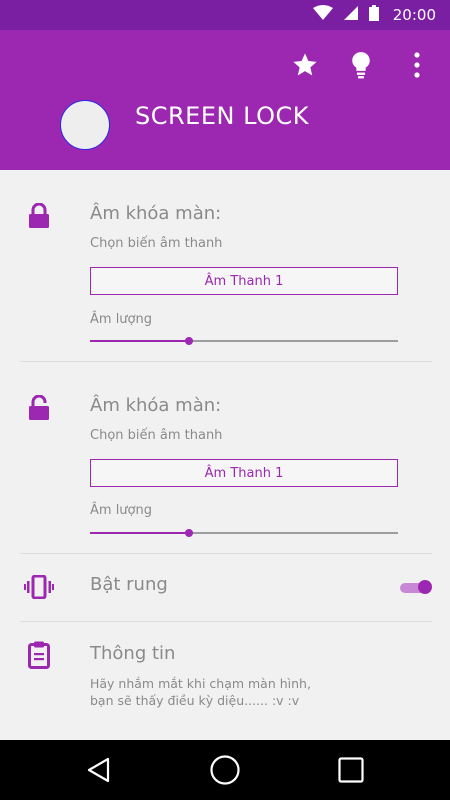 The image size is (450, 800). What do you see at coordinates (416, 588) in the screenshot?
I see `vibrate-toggle` at bounding box center [416, 588].